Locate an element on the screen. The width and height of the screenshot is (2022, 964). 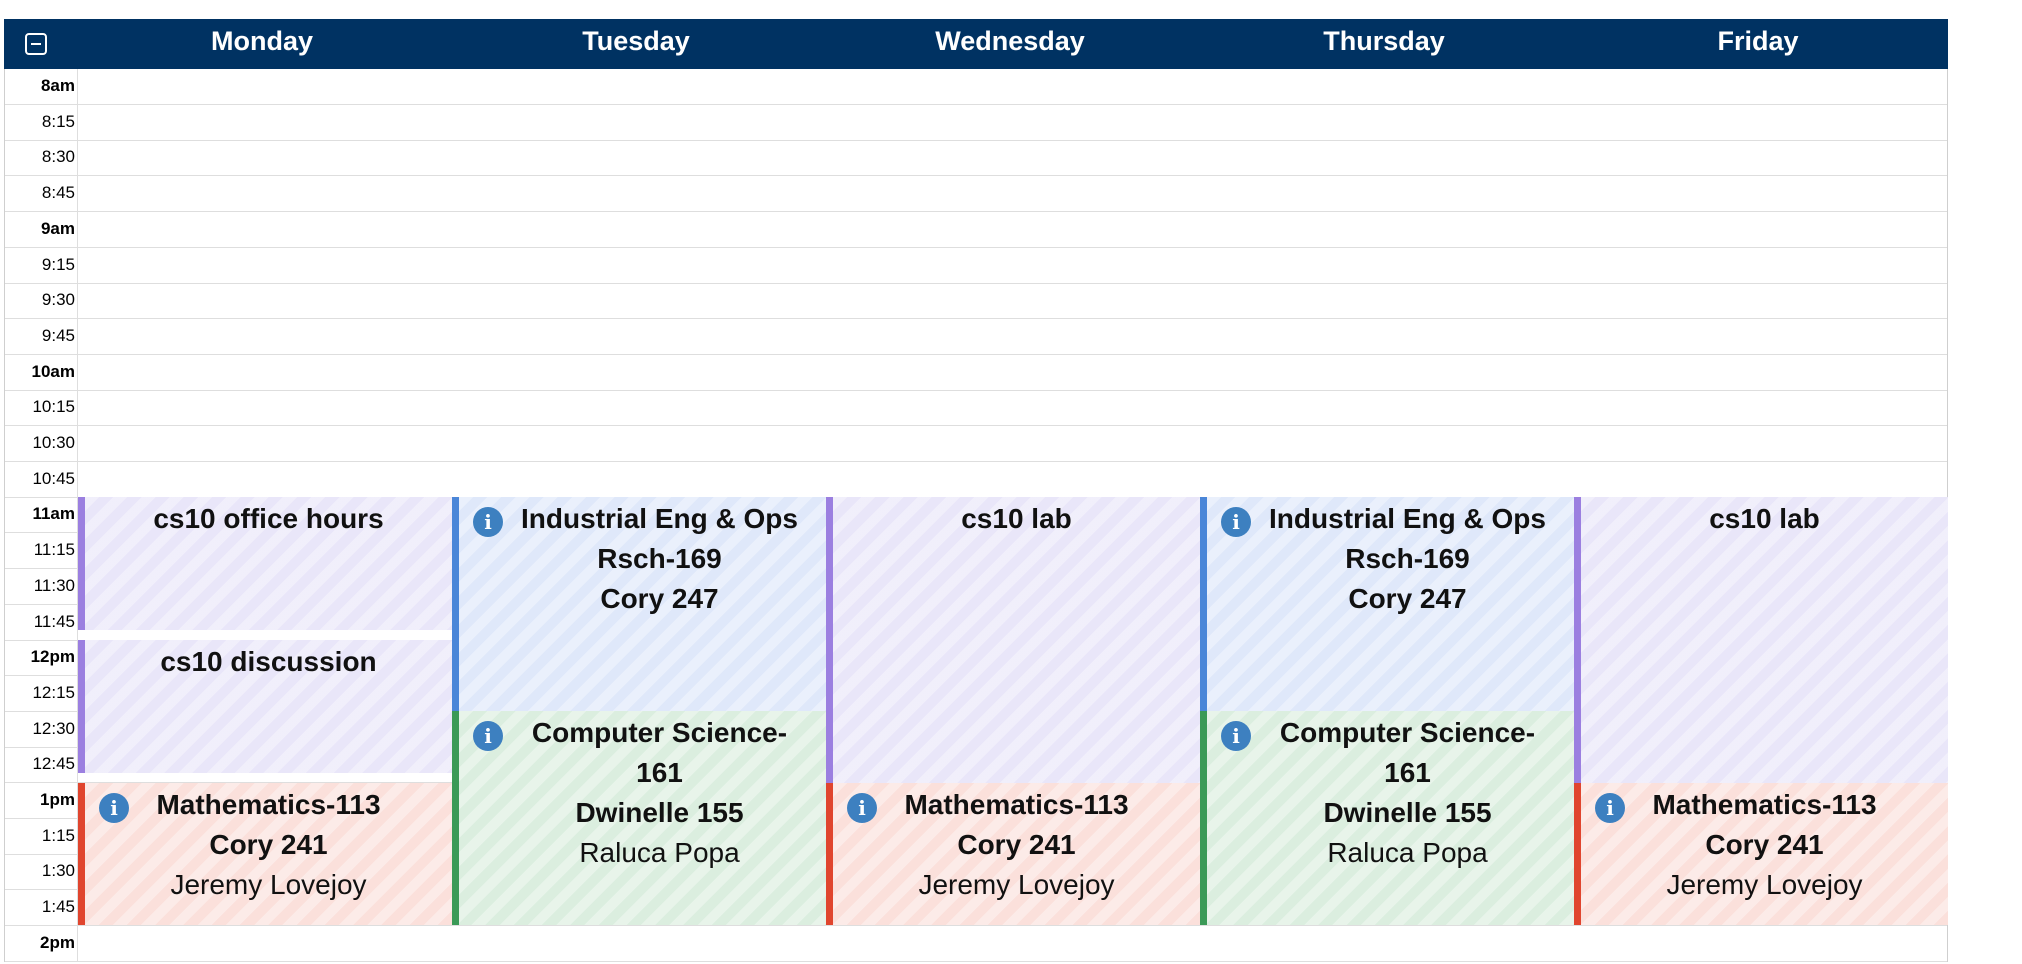
event-title: cs10 office hours is located at coordinates (268, 518).